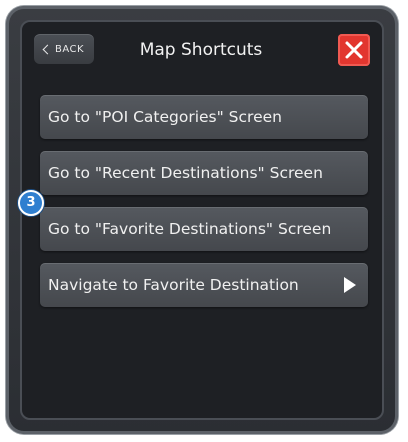 This screenshot has height=442, width=408. I want to click on close-button, so click(354, 50).